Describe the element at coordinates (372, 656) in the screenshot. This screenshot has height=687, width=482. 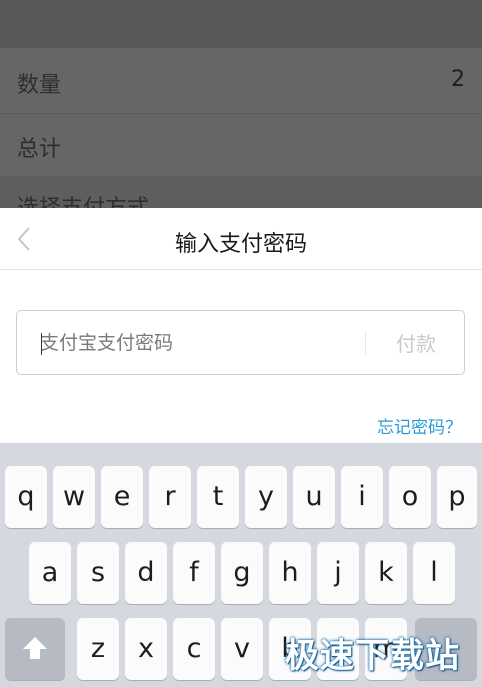
I see `watermark-text: 极速下载站` at that location.